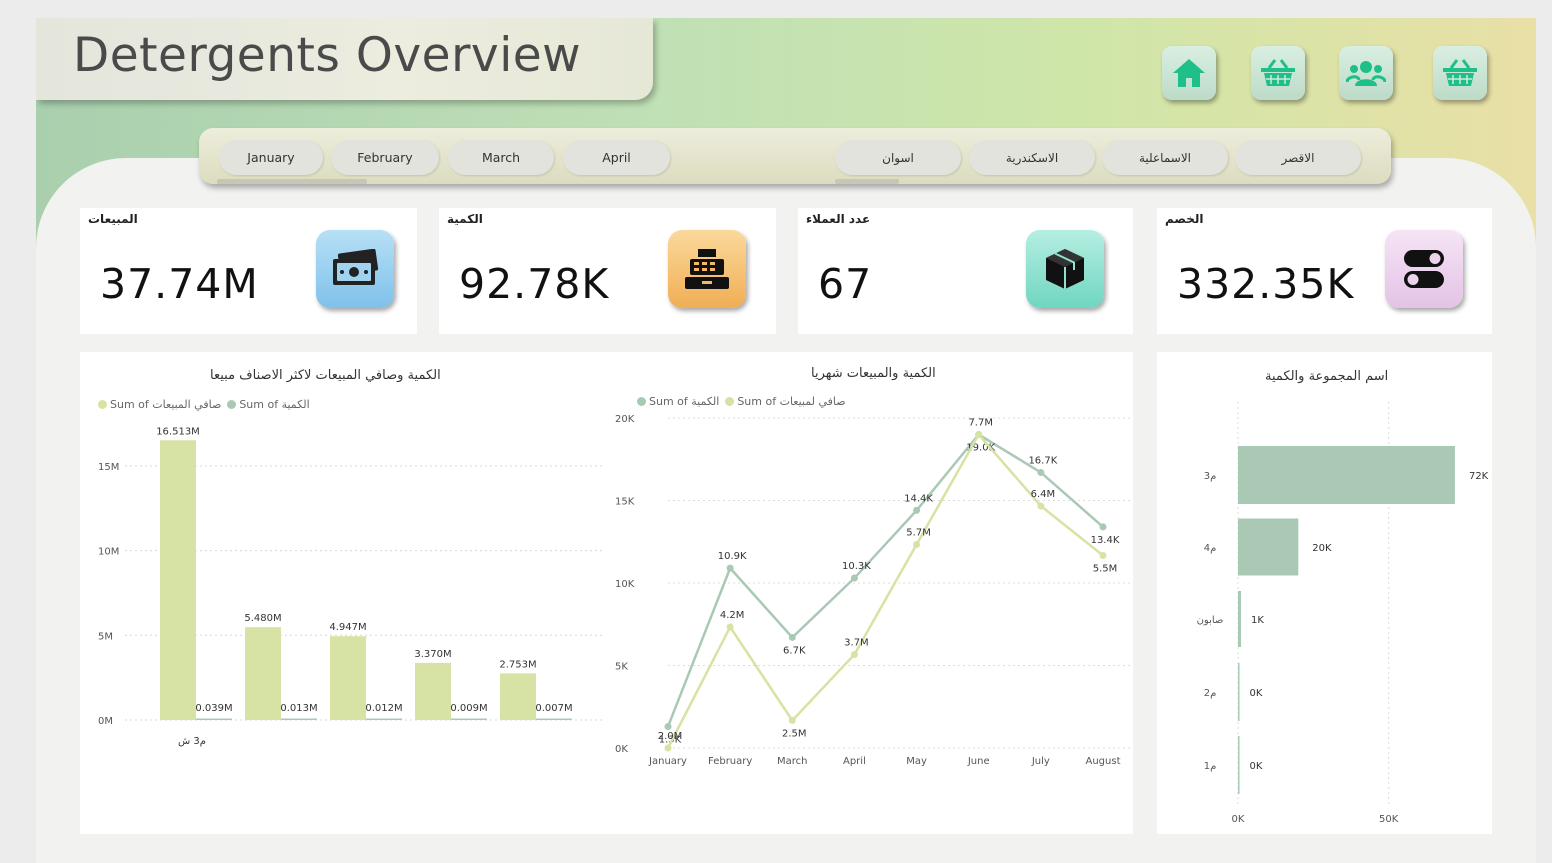 This screenshot has width=1552, height=863. What do you see at coordinates (1105, 540) in the screenshot?
I see `line-data-label: 13.4K` at bounding box center [1105, 540].